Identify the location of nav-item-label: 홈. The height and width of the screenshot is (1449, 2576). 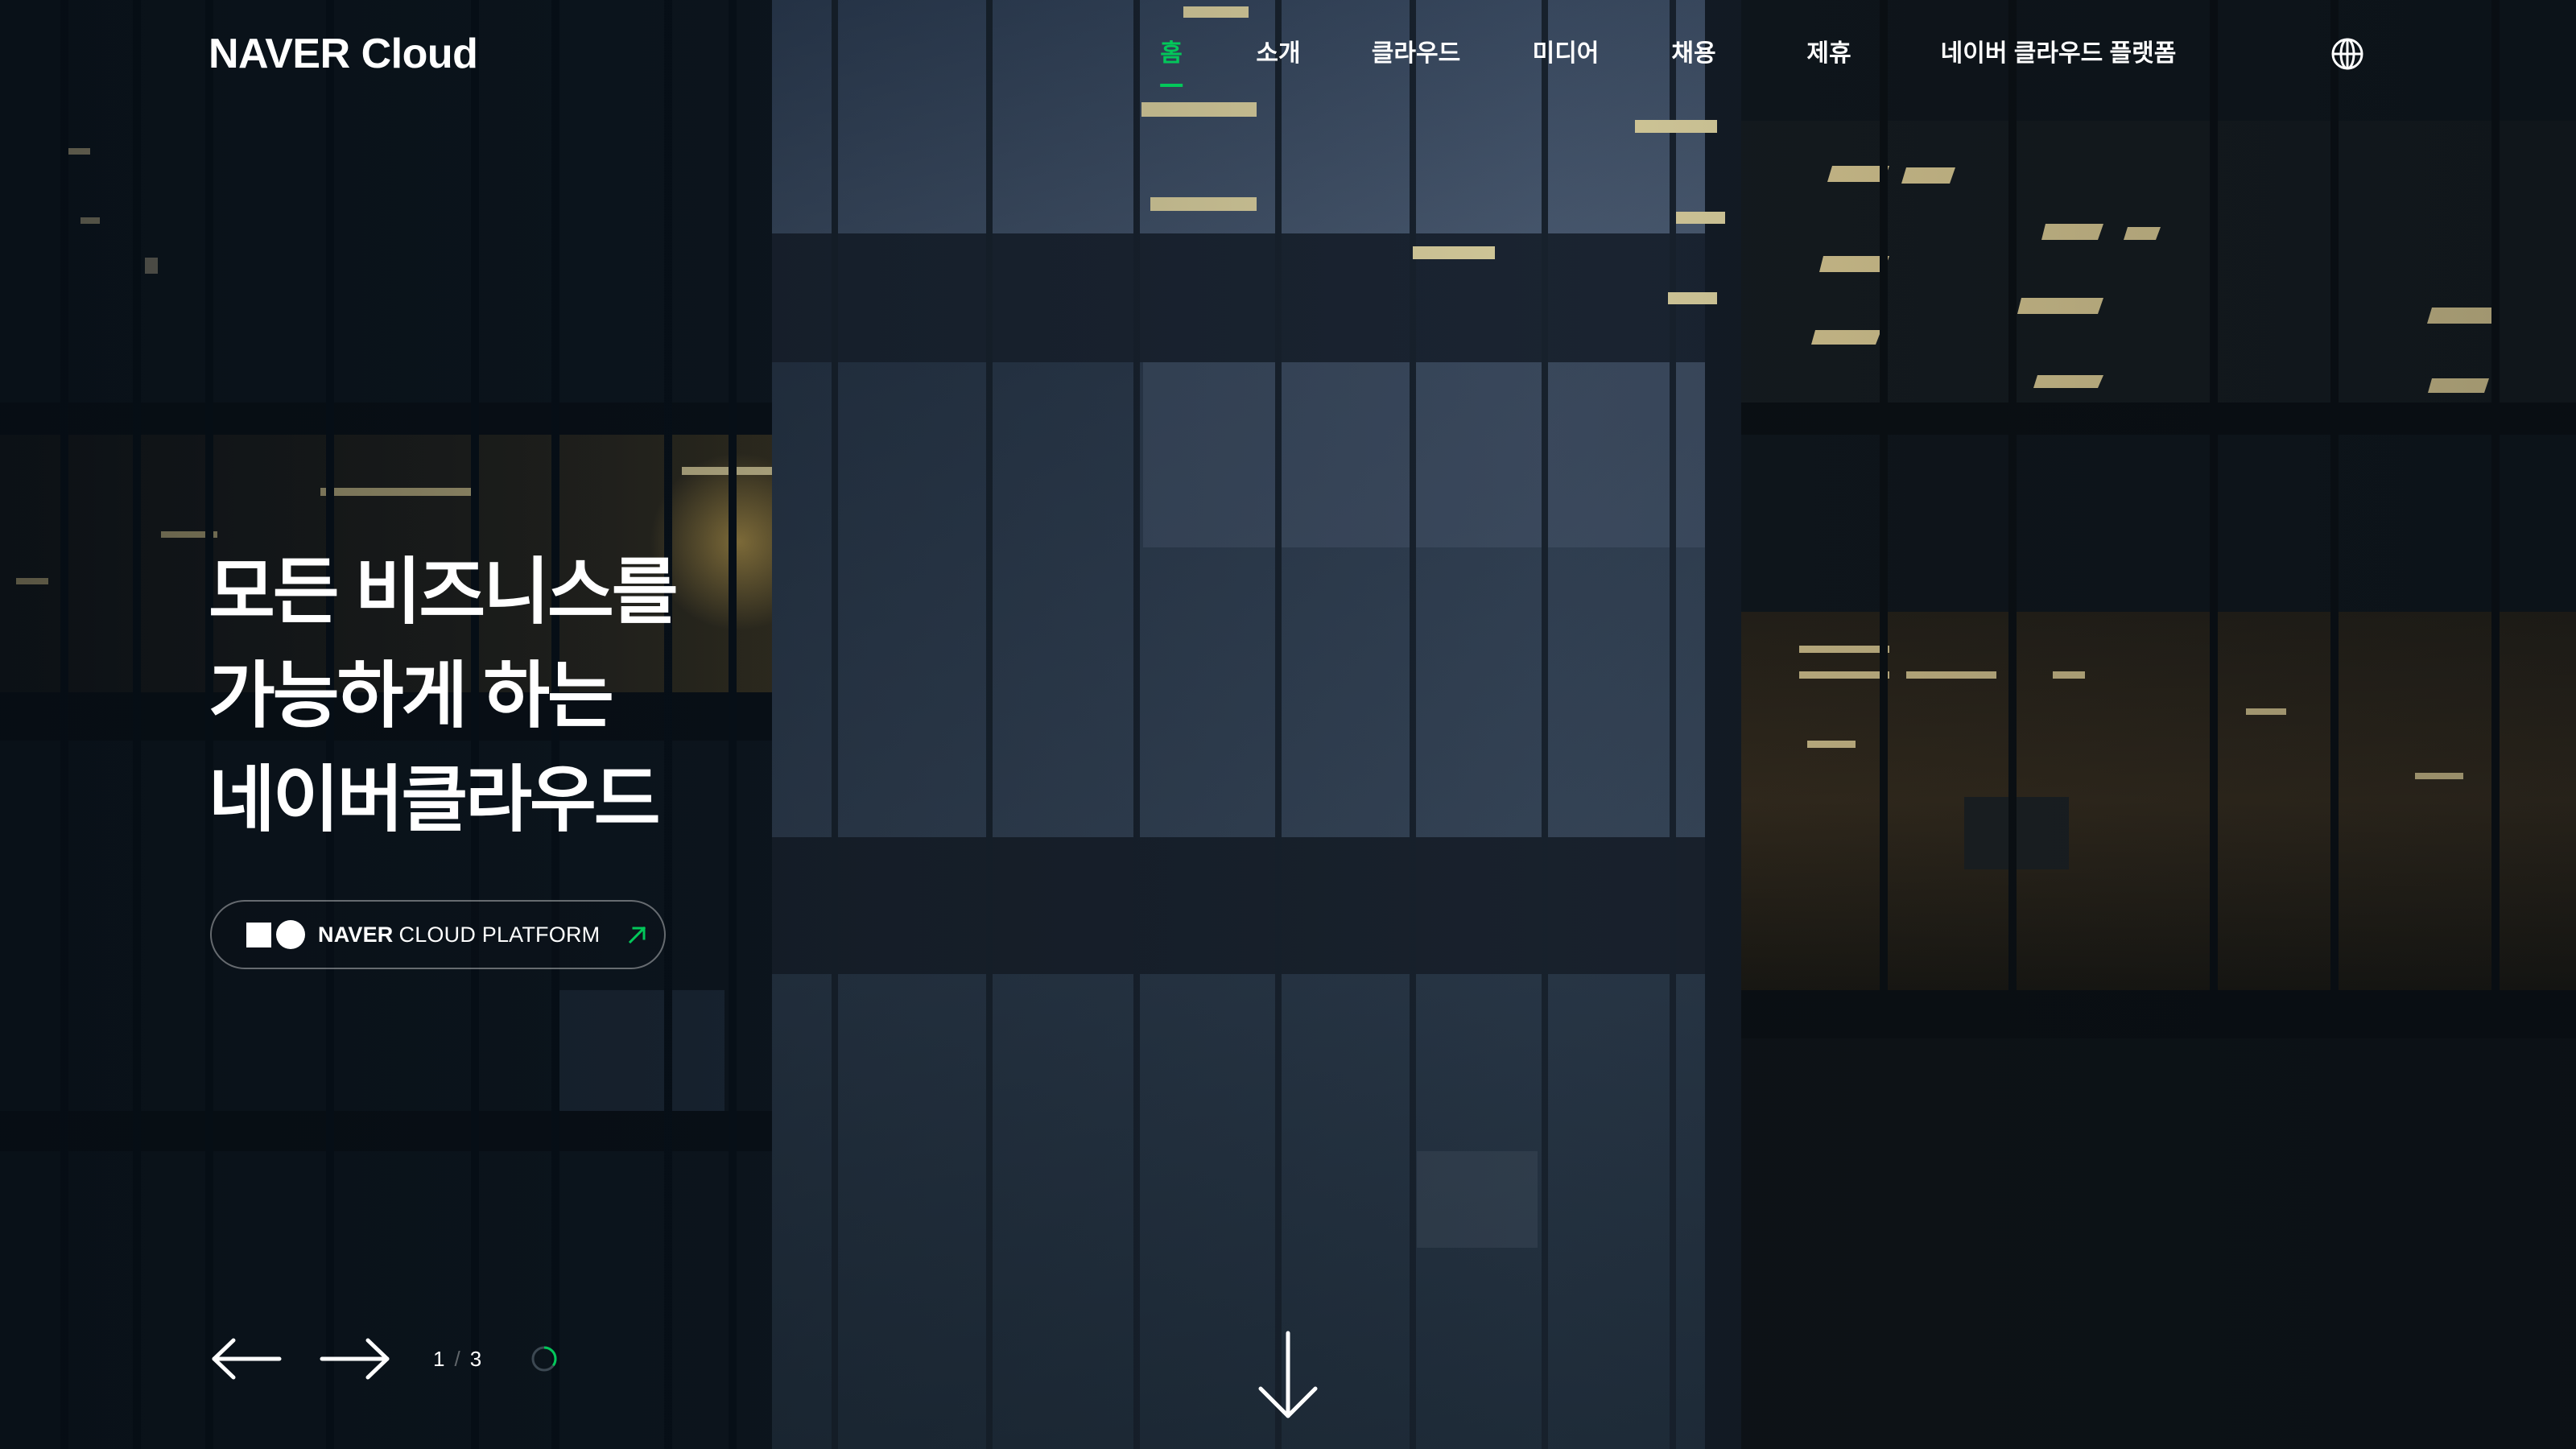
(1171, 53).